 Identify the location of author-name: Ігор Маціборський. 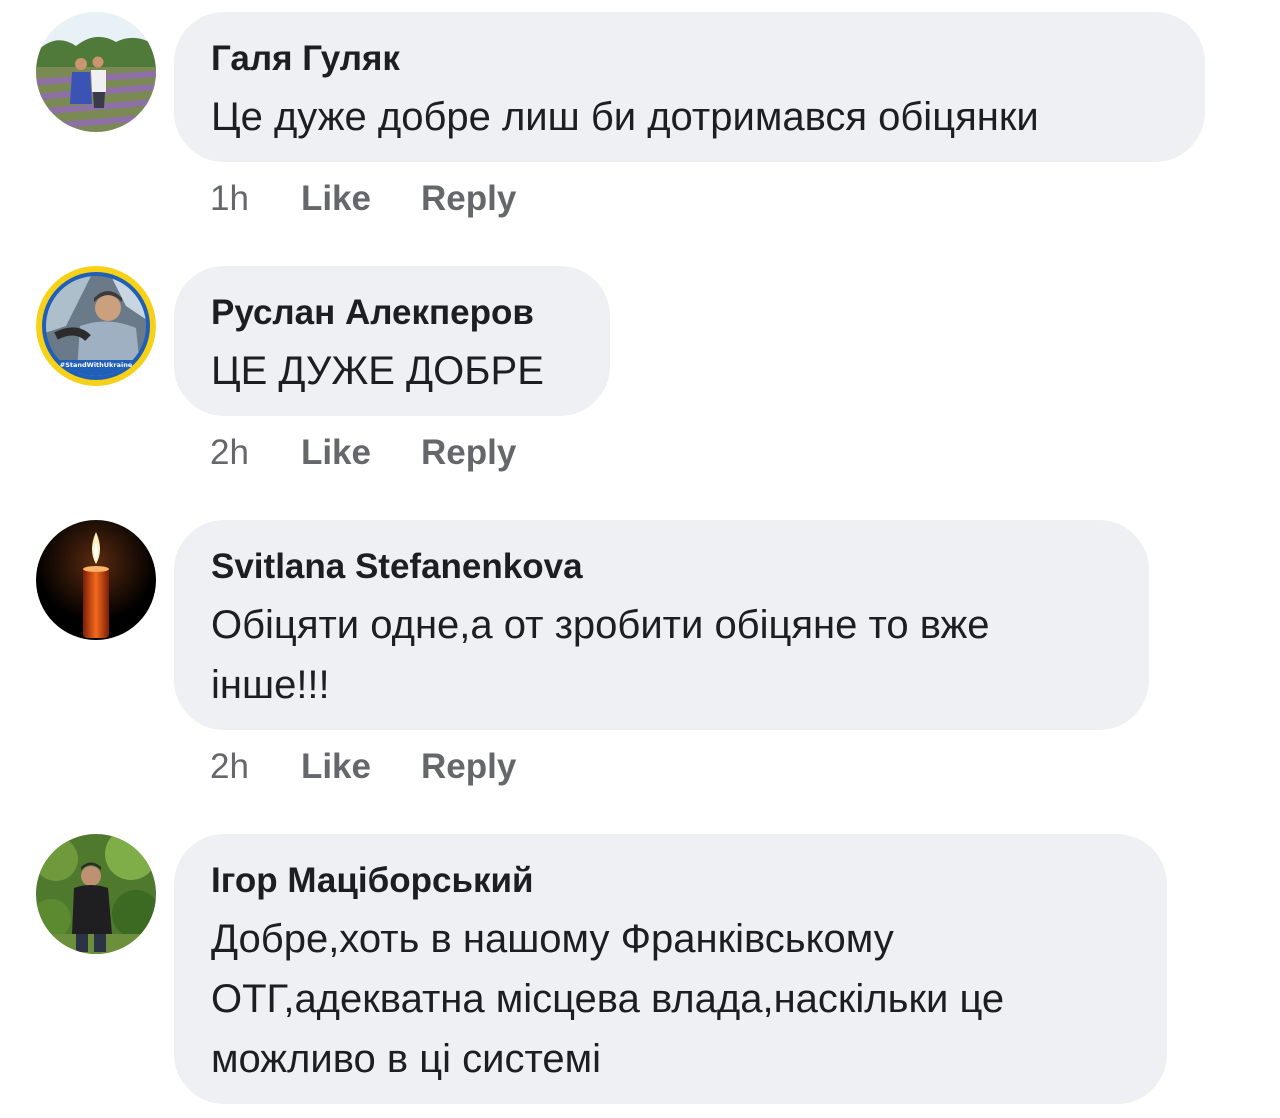
(670, 881).